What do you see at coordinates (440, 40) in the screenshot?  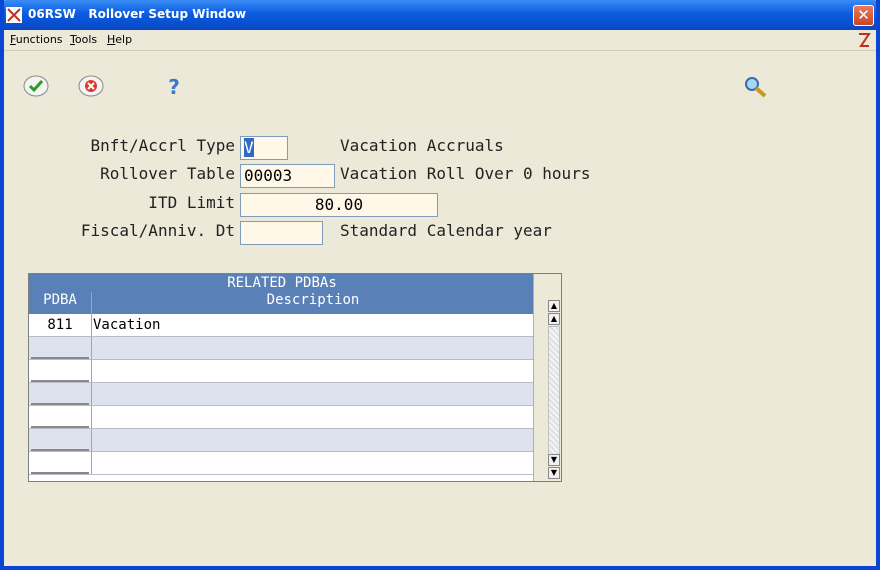 I see `menu-bar: Functions Tools Help` at bounding box center [440, 40].